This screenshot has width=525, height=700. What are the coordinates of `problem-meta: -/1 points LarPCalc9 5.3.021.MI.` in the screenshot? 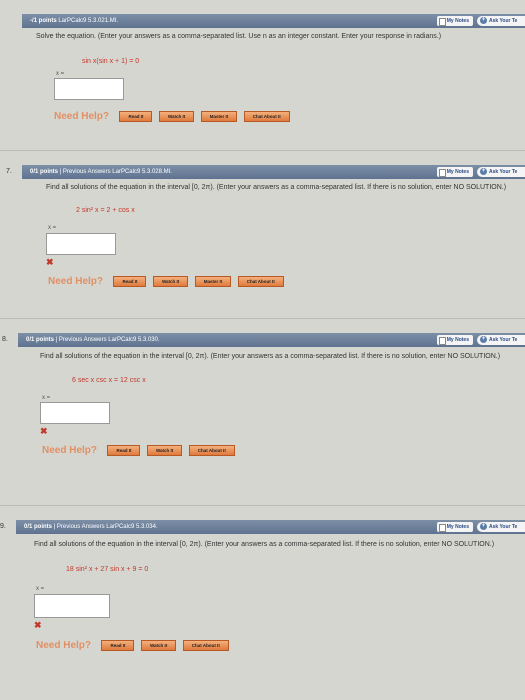 It's located at (74, 21).